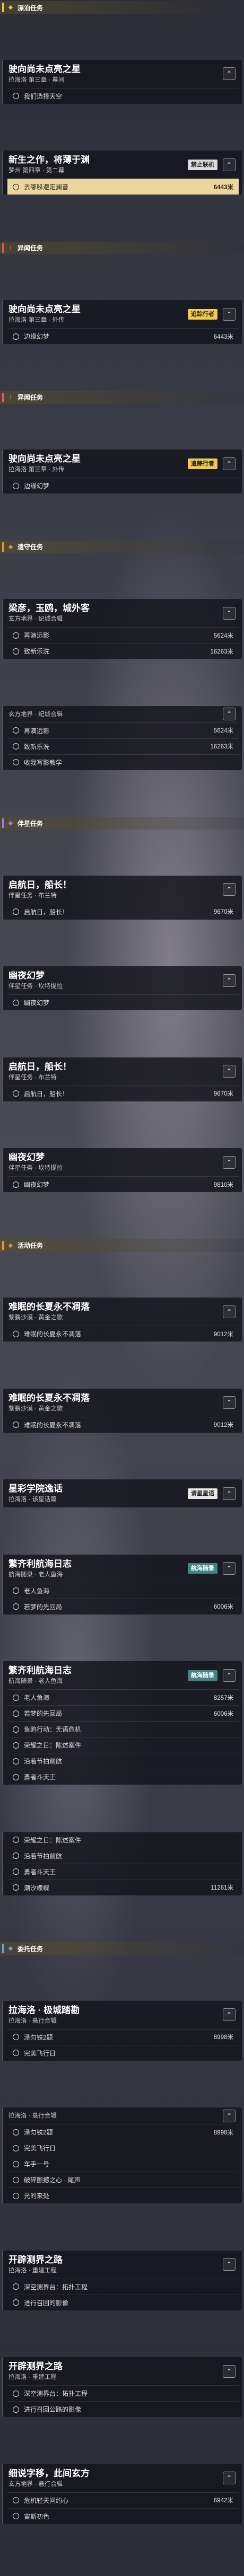  Describe the element at coordinates (122, 1948) in the screenshot. I see `category-header: ◆ 委托任务` at that location.